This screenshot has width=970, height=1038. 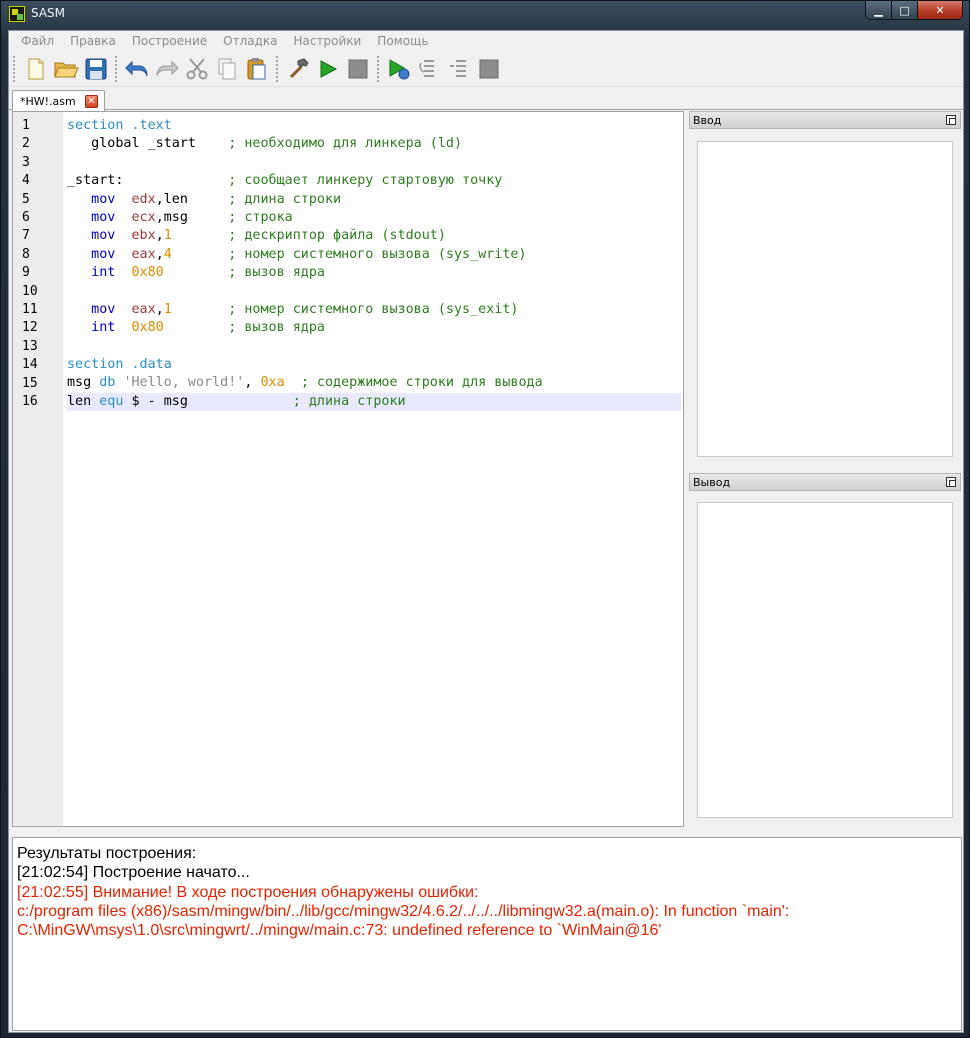 What do you see at coordinates (485, 13) in the screenshot?
I see `title-bar: SASM ▁ □ ✕` at bounding box center [485, 13].